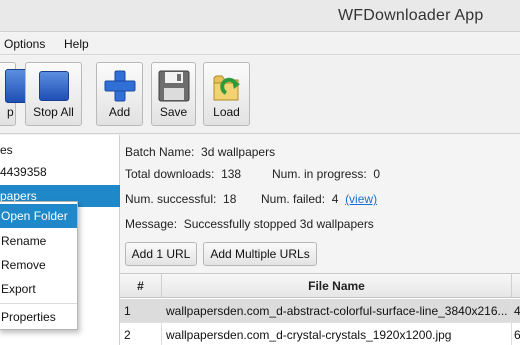 The height and width of the screenshot is (345, 520). What do you see at coordinates (23, 172) in the screenshot?
I see `tree-item-label: 4439358` at bounding box center [23, 172].